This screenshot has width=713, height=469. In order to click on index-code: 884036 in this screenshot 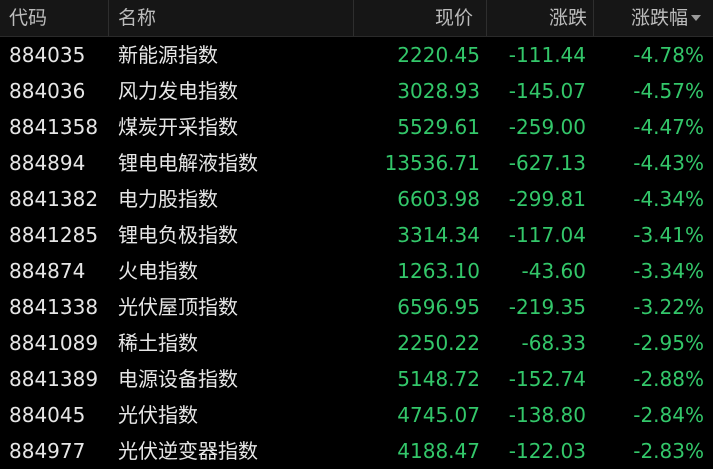, I will do `click(47, 91)`.